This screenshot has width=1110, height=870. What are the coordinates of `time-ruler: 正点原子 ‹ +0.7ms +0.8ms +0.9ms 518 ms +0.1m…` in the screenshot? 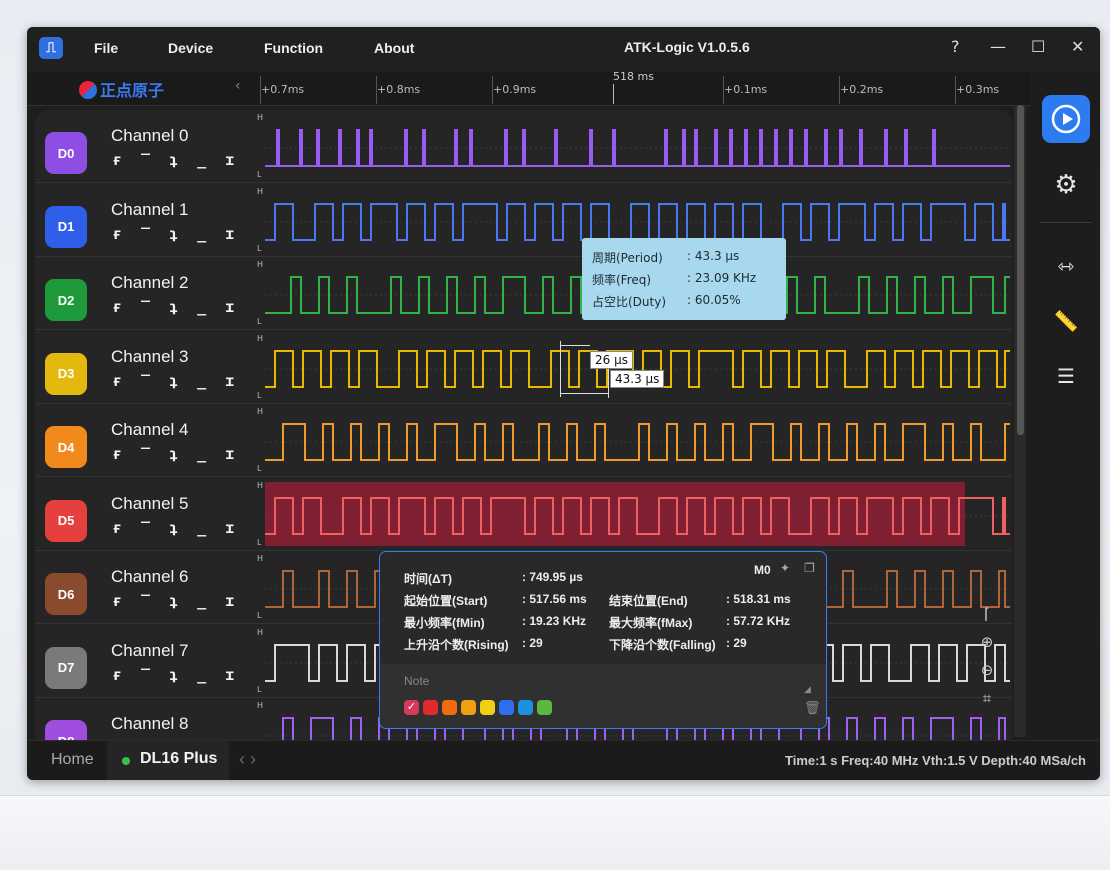 It's located at (528, 88).